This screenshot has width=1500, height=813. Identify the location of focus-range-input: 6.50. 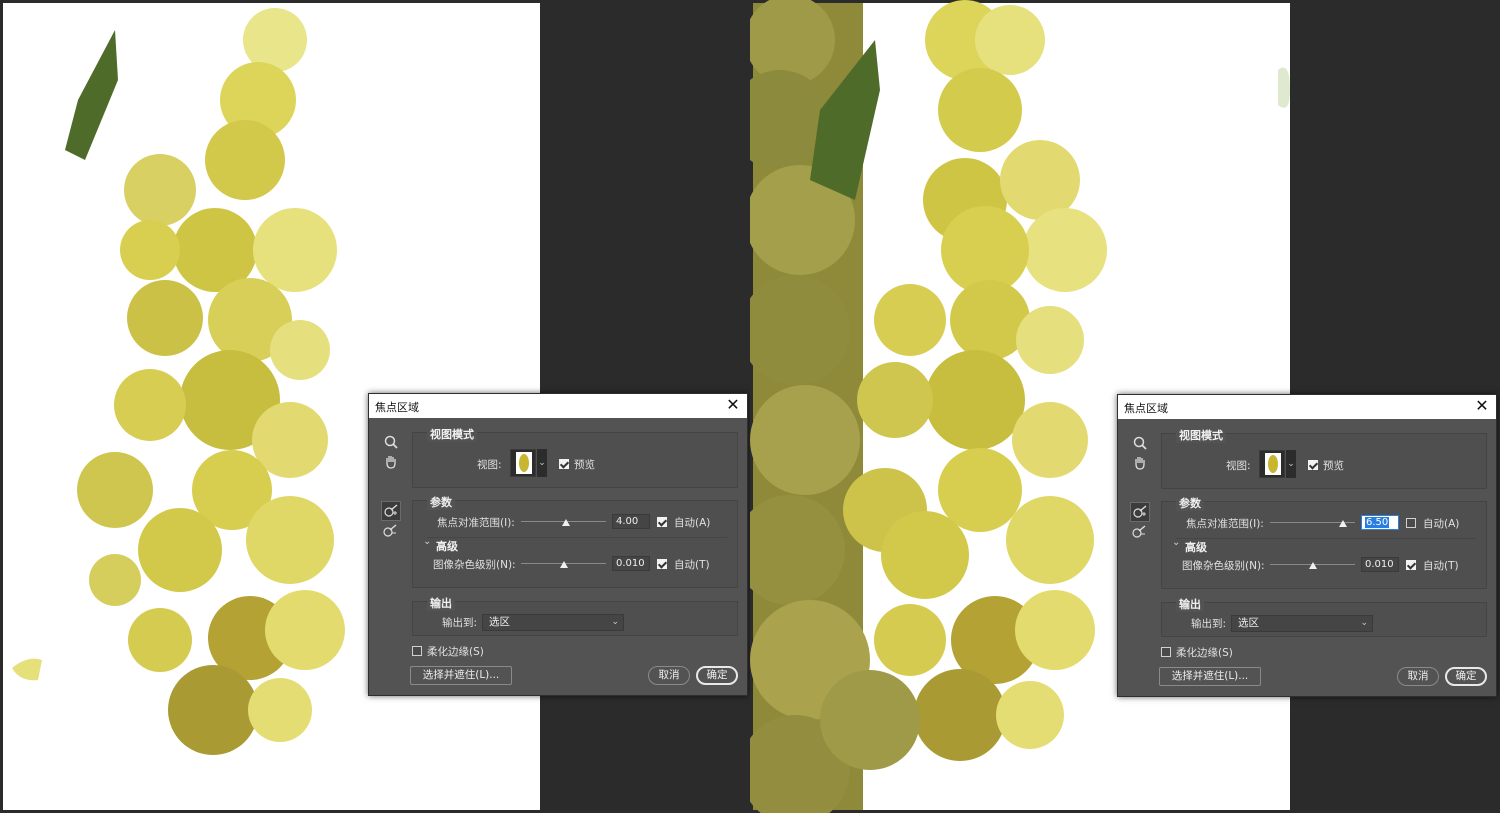
(1380, 522).